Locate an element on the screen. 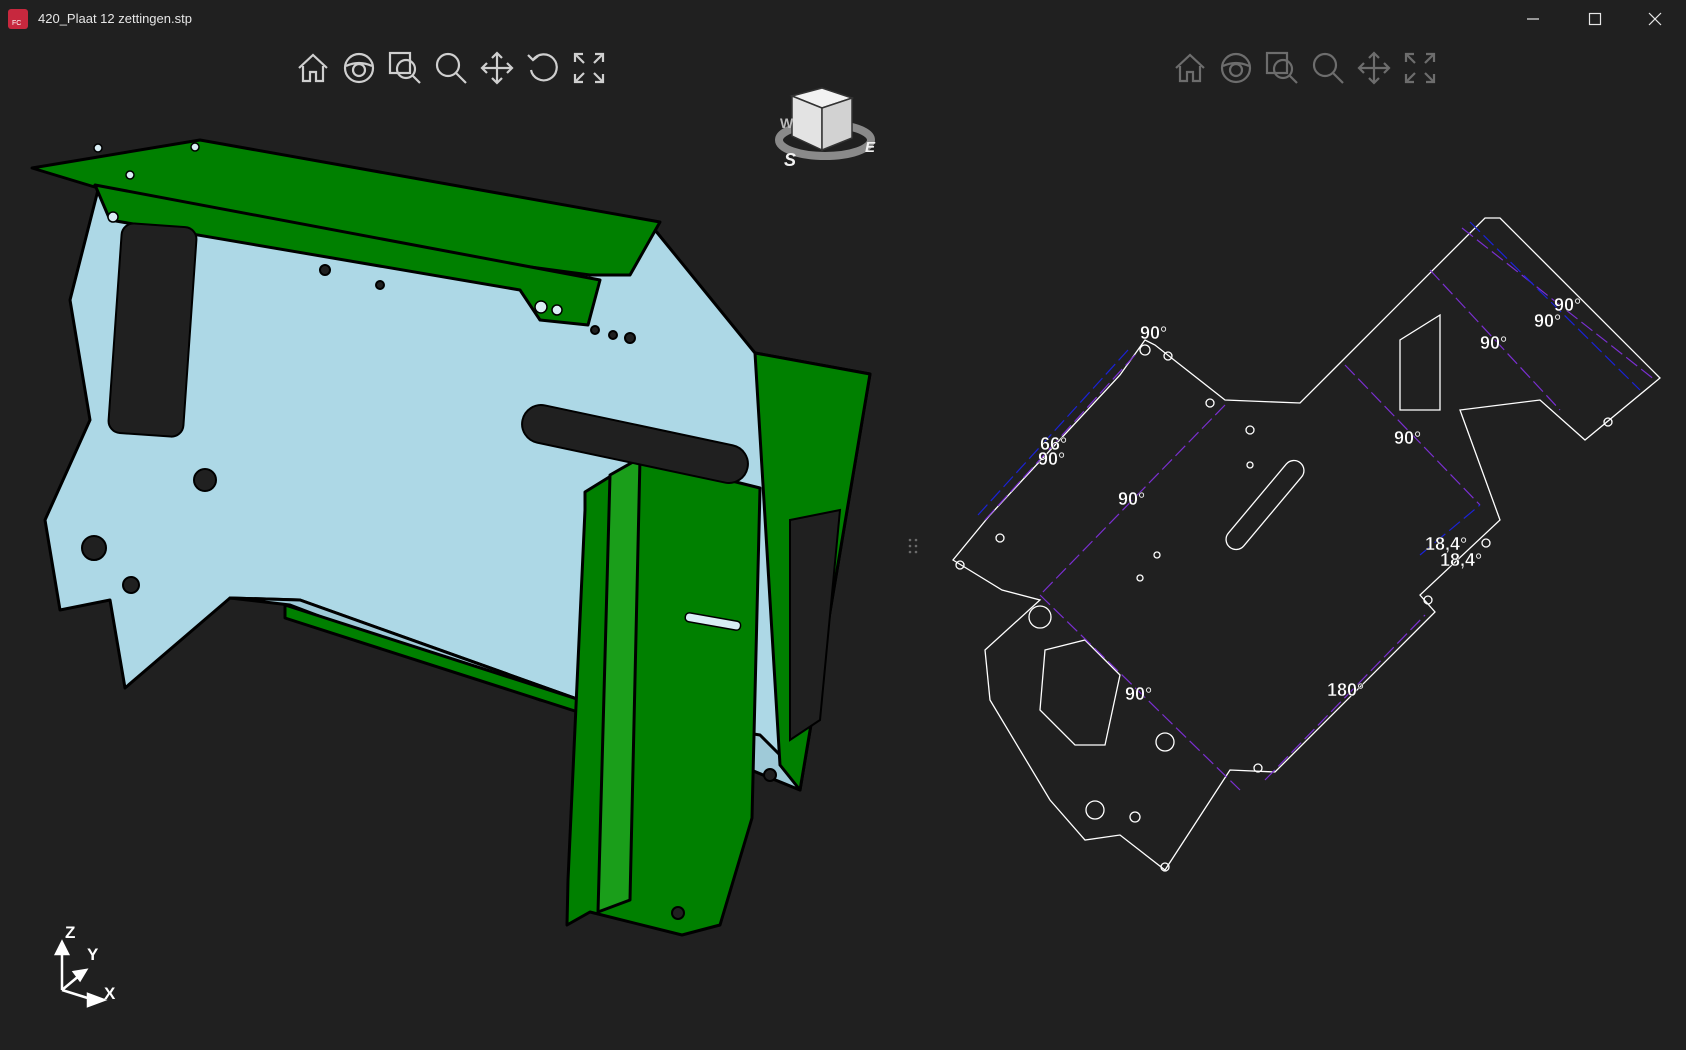  window-title: 420_Plaat 12 zettingen.stp is located at coordinates (115, 18).